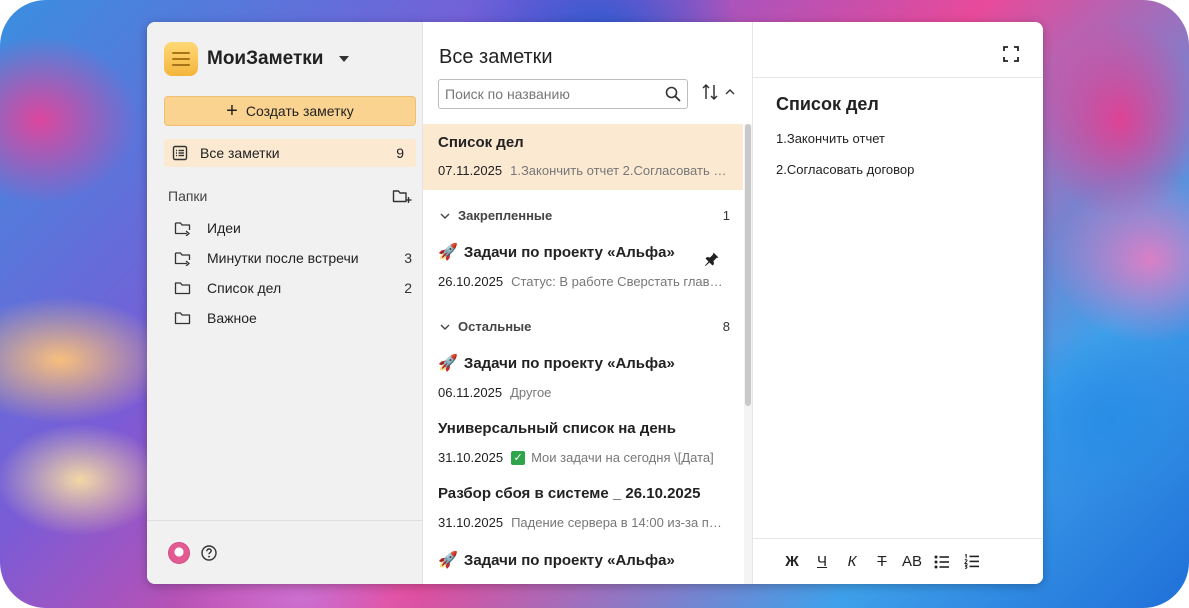 The width and height of the screenshot is (1189, 608). Describe the element at coordinates (619, 170) in the screenshot. I see `note-preview: 1.Закончить отчет 2.Согласовать договор` at that location.